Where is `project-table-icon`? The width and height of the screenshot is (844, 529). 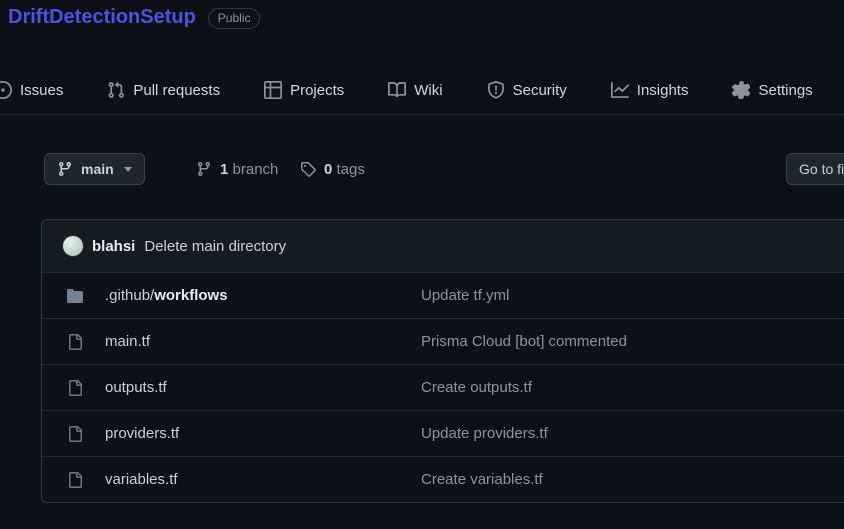
project-table-icon is located at coordinates (273, 90).